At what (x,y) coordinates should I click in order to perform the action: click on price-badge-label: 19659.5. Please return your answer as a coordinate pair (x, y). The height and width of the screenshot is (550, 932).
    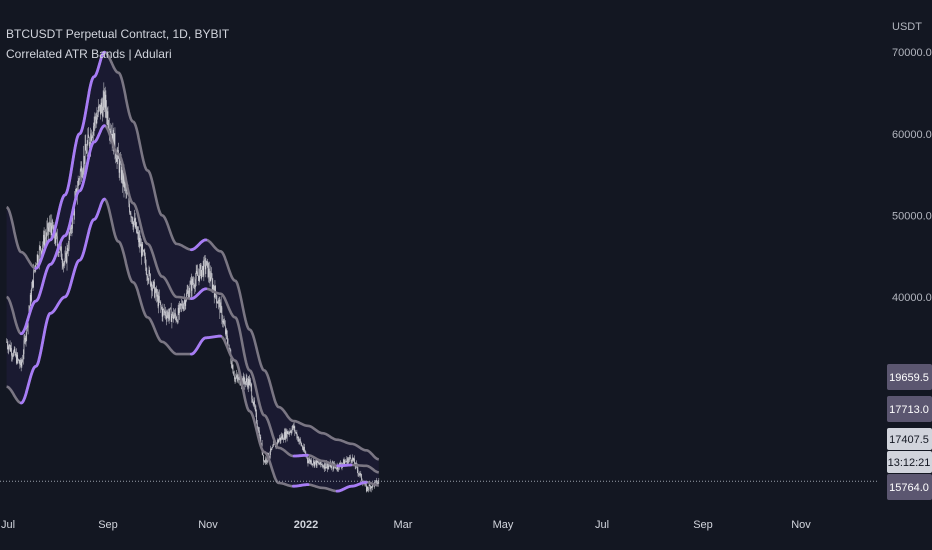
    Looking at the image, I should click on (909, 378).